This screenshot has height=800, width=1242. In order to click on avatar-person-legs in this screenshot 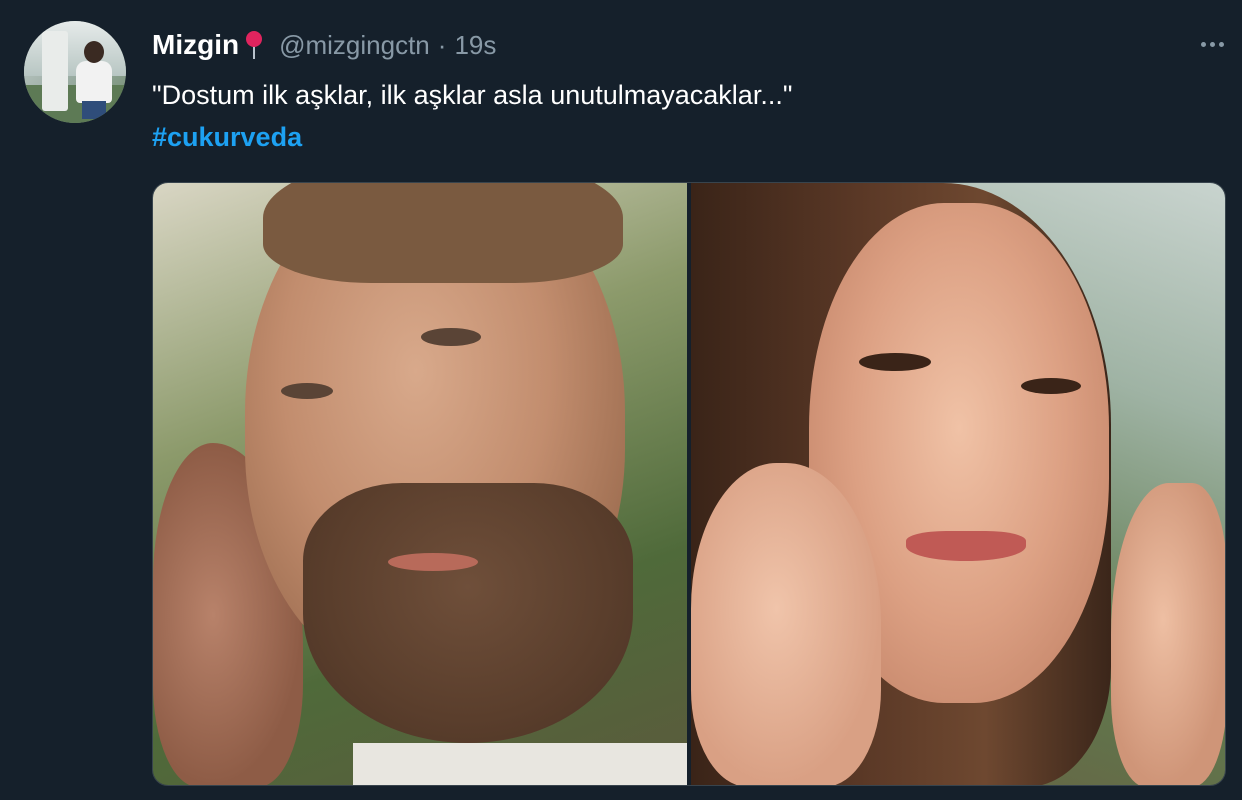, I will do `click(94, 110)`.